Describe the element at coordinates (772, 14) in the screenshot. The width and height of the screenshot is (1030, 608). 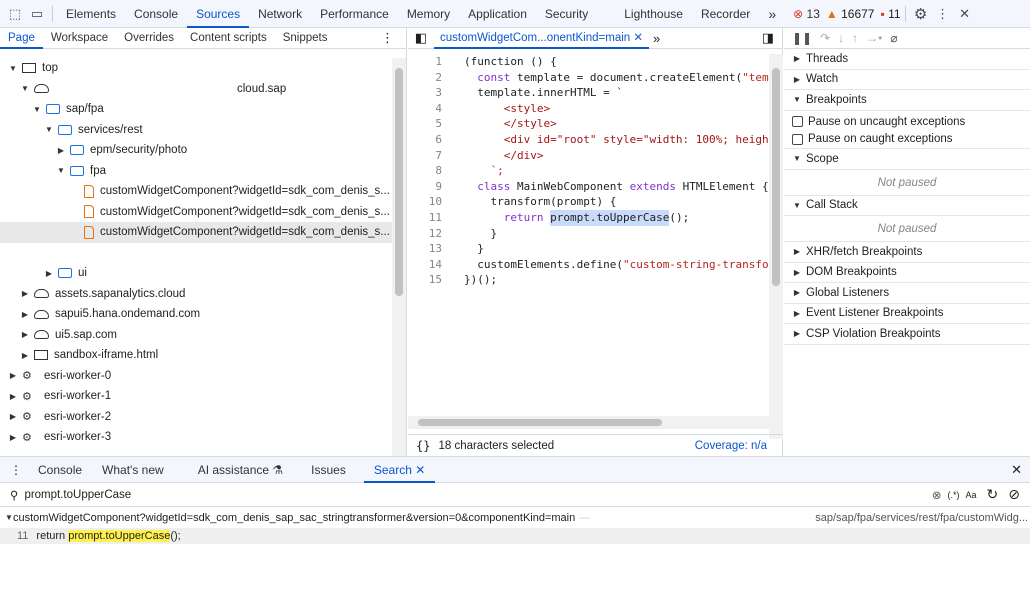
I see `more-tabs-button: »` at that location.